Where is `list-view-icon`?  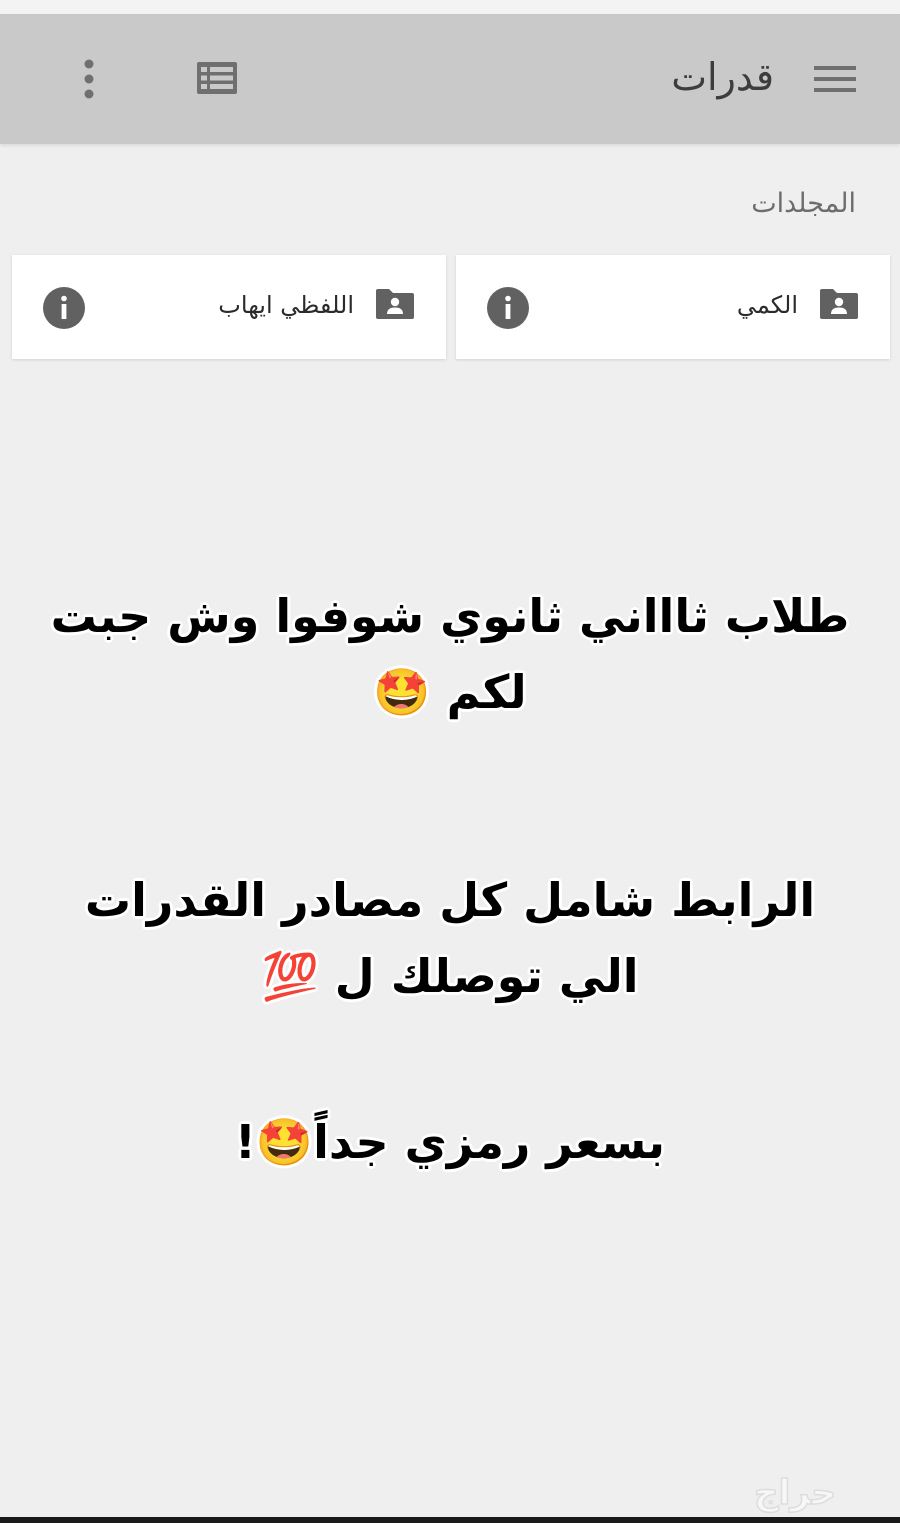
list-view-icon is located at coordinates (217, 78).